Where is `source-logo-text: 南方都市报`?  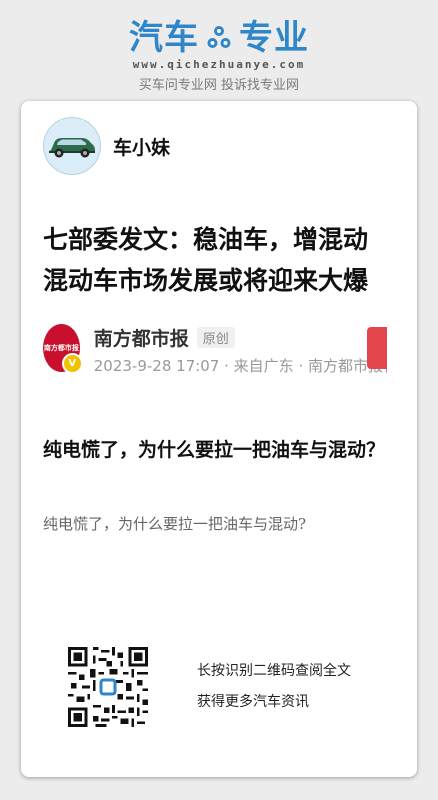
source-logo-text: 南方都市报 is located at coordinates (61, 348).